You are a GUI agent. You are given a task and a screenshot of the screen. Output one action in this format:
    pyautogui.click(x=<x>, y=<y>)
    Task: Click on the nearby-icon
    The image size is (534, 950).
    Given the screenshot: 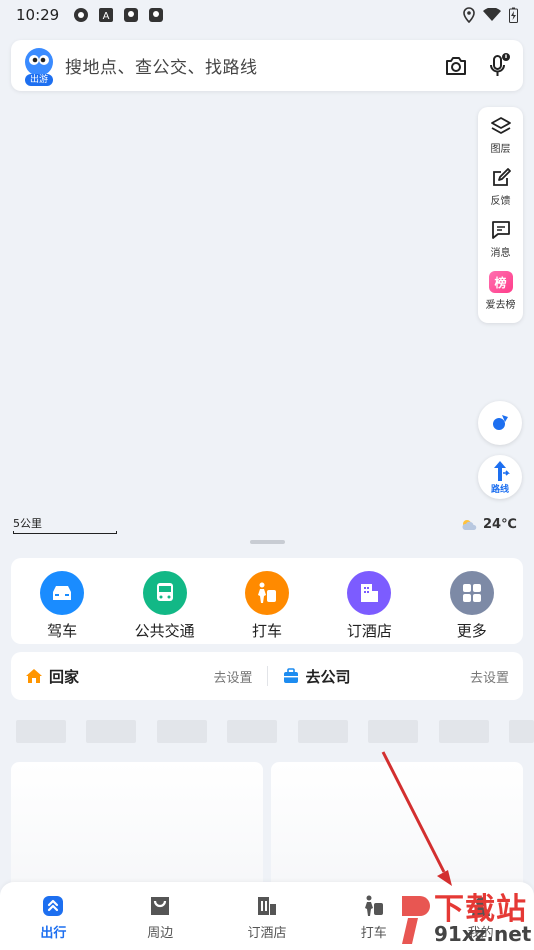 What is the action you would take?
    pyautogui.click(x=160, y=906)
    